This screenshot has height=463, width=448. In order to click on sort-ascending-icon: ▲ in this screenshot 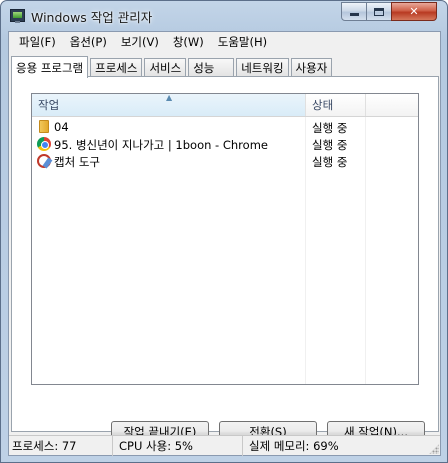, I will do `click(169, 97)`.